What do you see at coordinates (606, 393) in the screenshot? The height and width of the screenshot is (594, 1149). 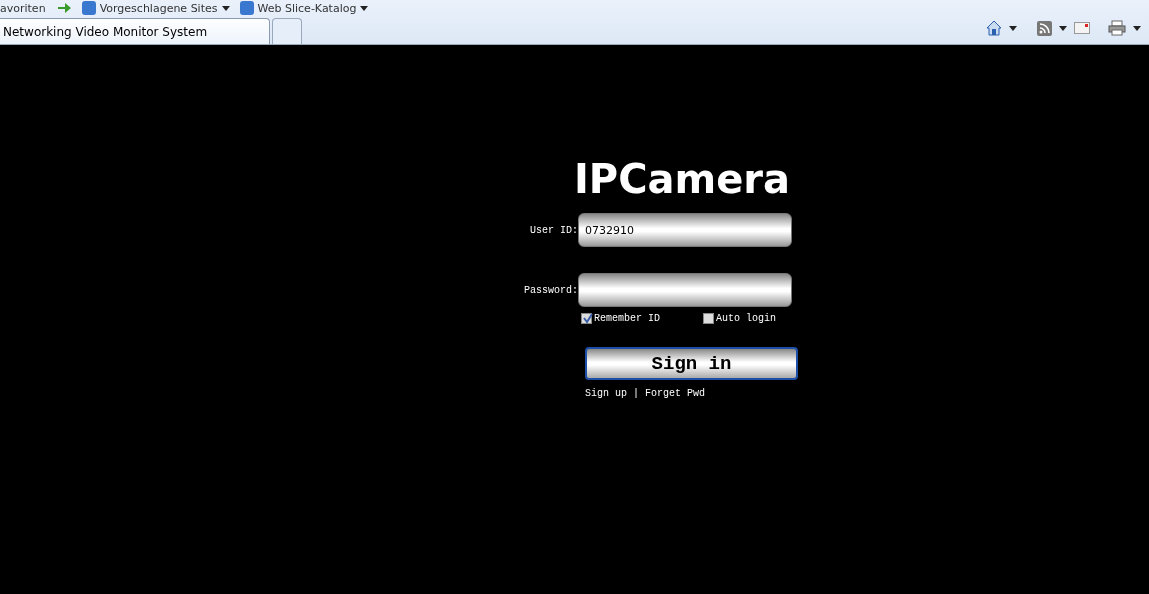 I see `sign-up-link: Sign up` at bounding box center [606, 393].